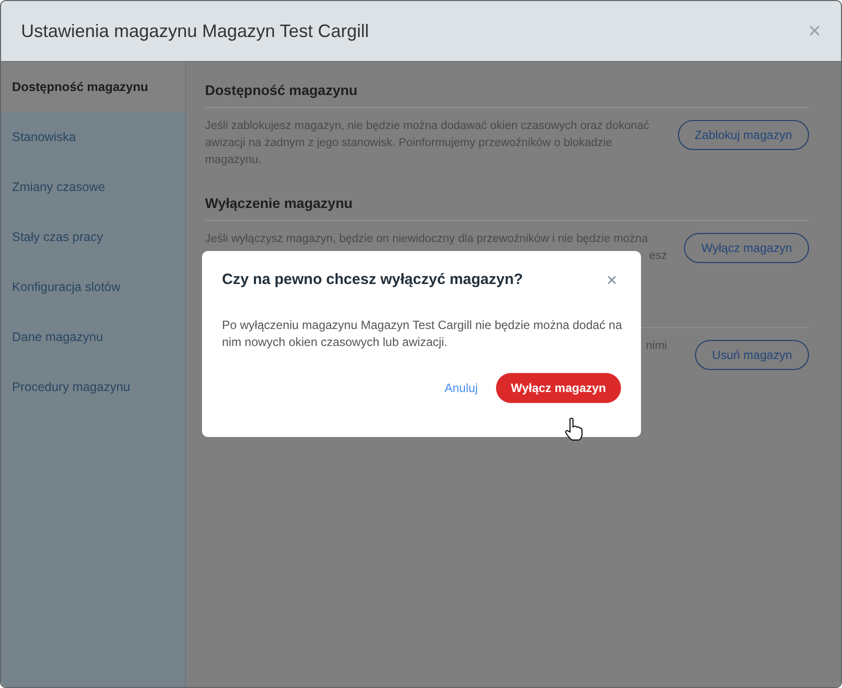 The height and width of the screenshot is (688, 842). What do you see at coordinates (507, 207) in the screenshot?
I see `section-heading: Wyłączenie magazynu` at bounding box center [507, 207].